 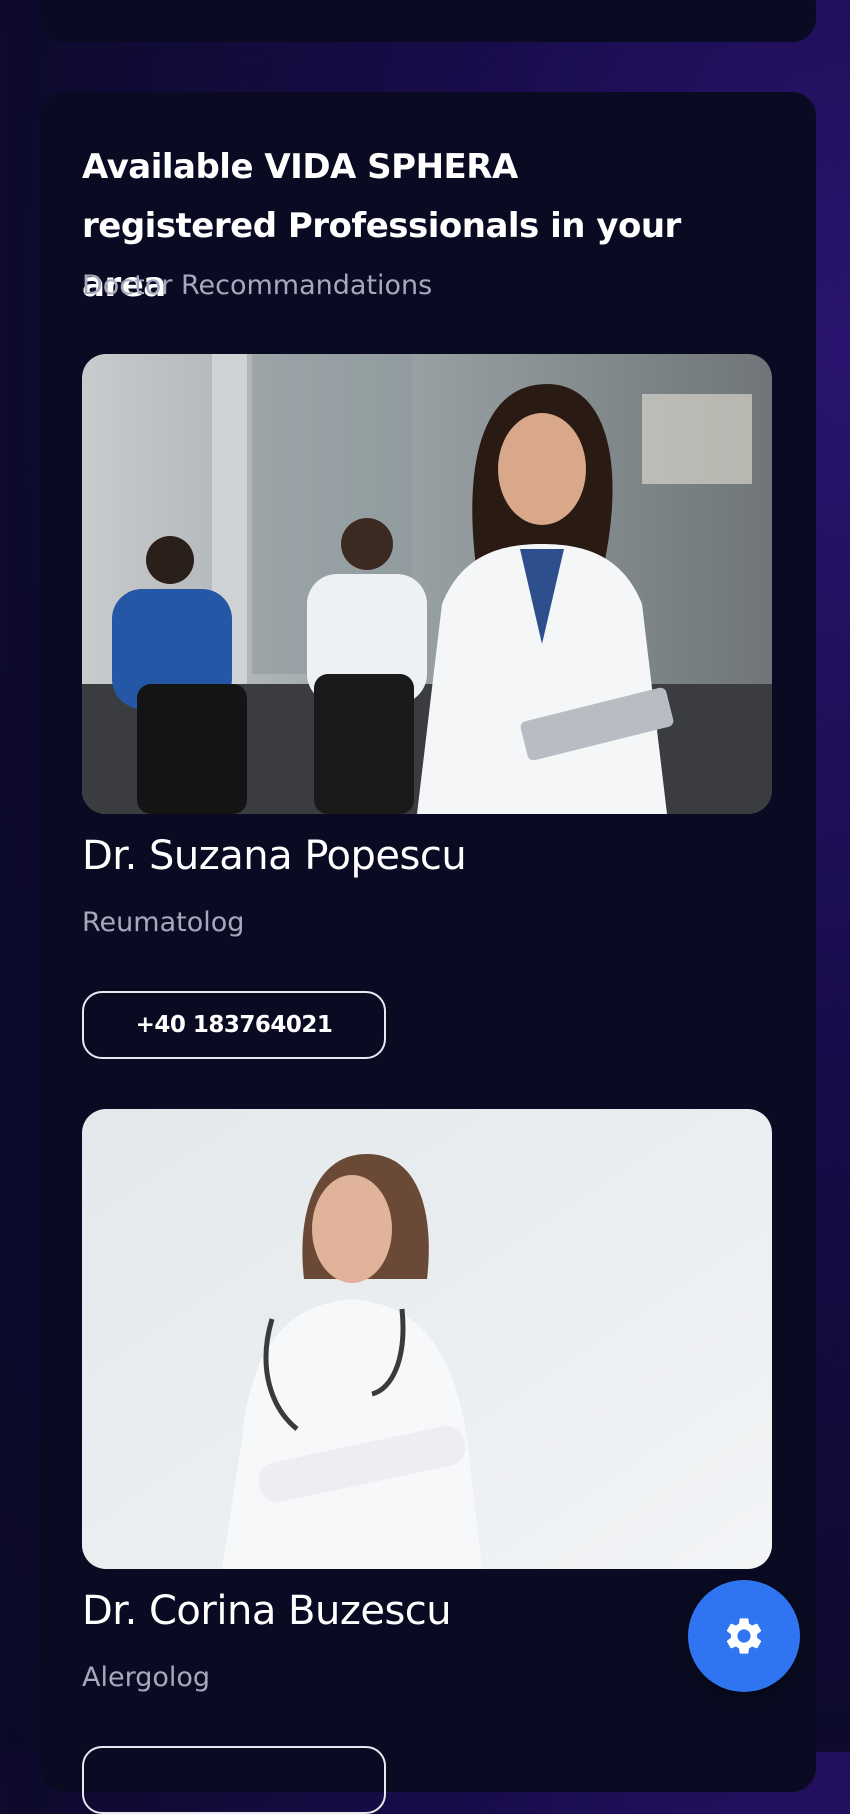 I want to click on settings-button, so click(x=744, y=1636).